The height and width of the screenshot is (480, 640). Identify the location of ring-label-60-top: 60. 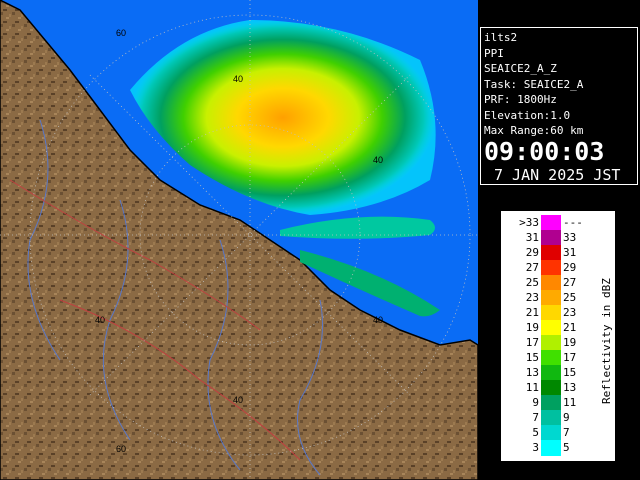
(121, 33).